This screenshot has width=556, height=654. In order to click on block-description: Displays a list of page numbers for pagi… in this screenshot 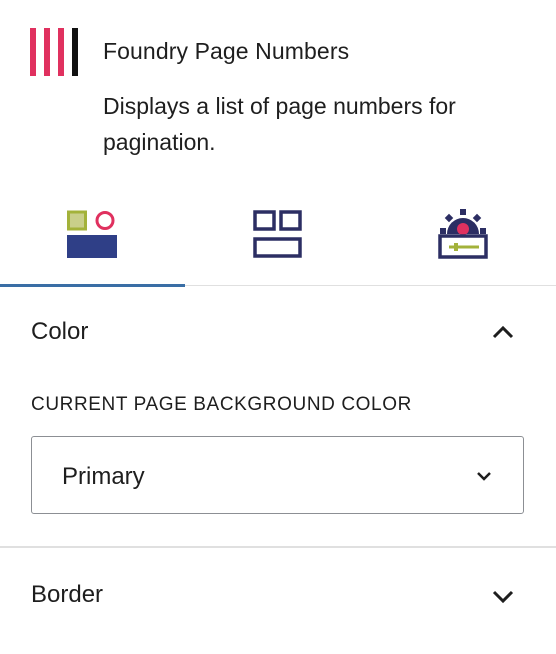, I will do `click(279, 124)`.